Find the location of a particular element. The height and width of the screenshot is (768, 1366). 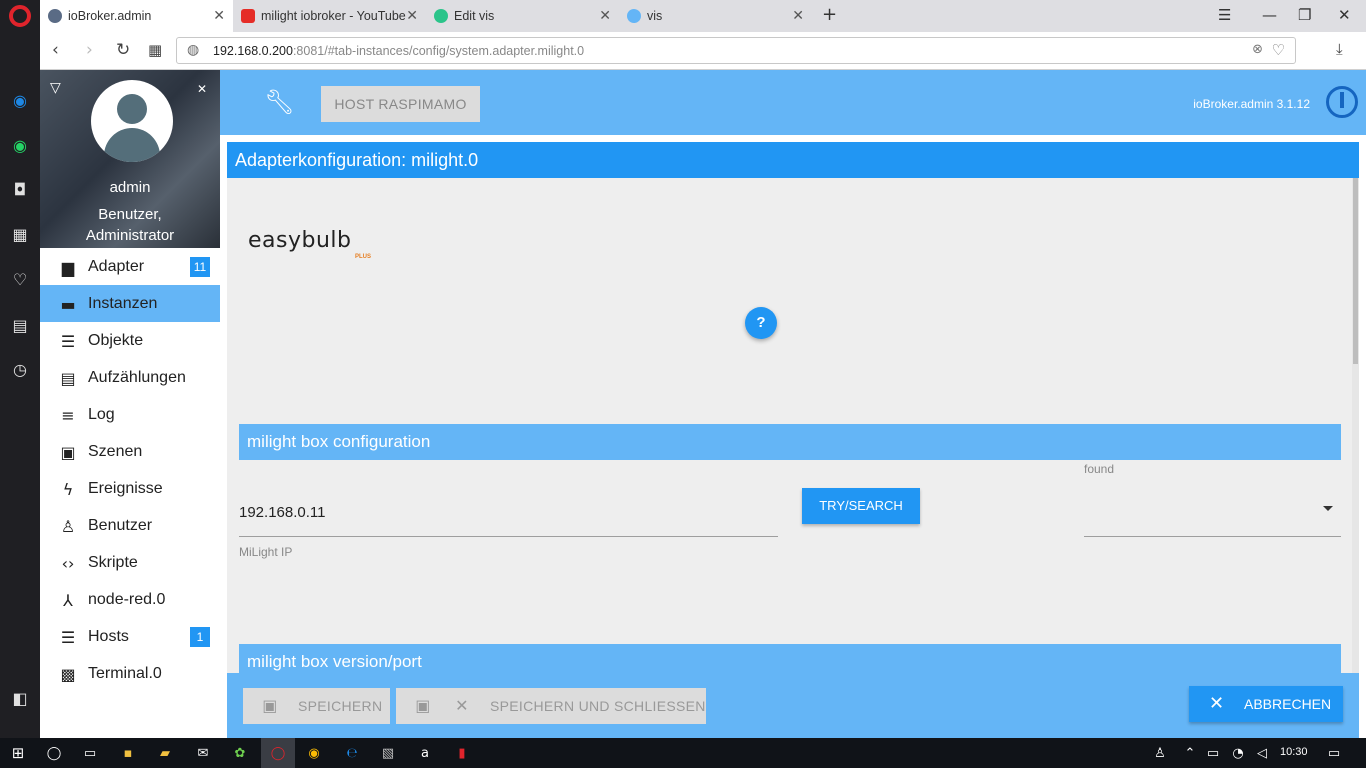

chrome-icon: ◉ is located at coordinates (314, 753).